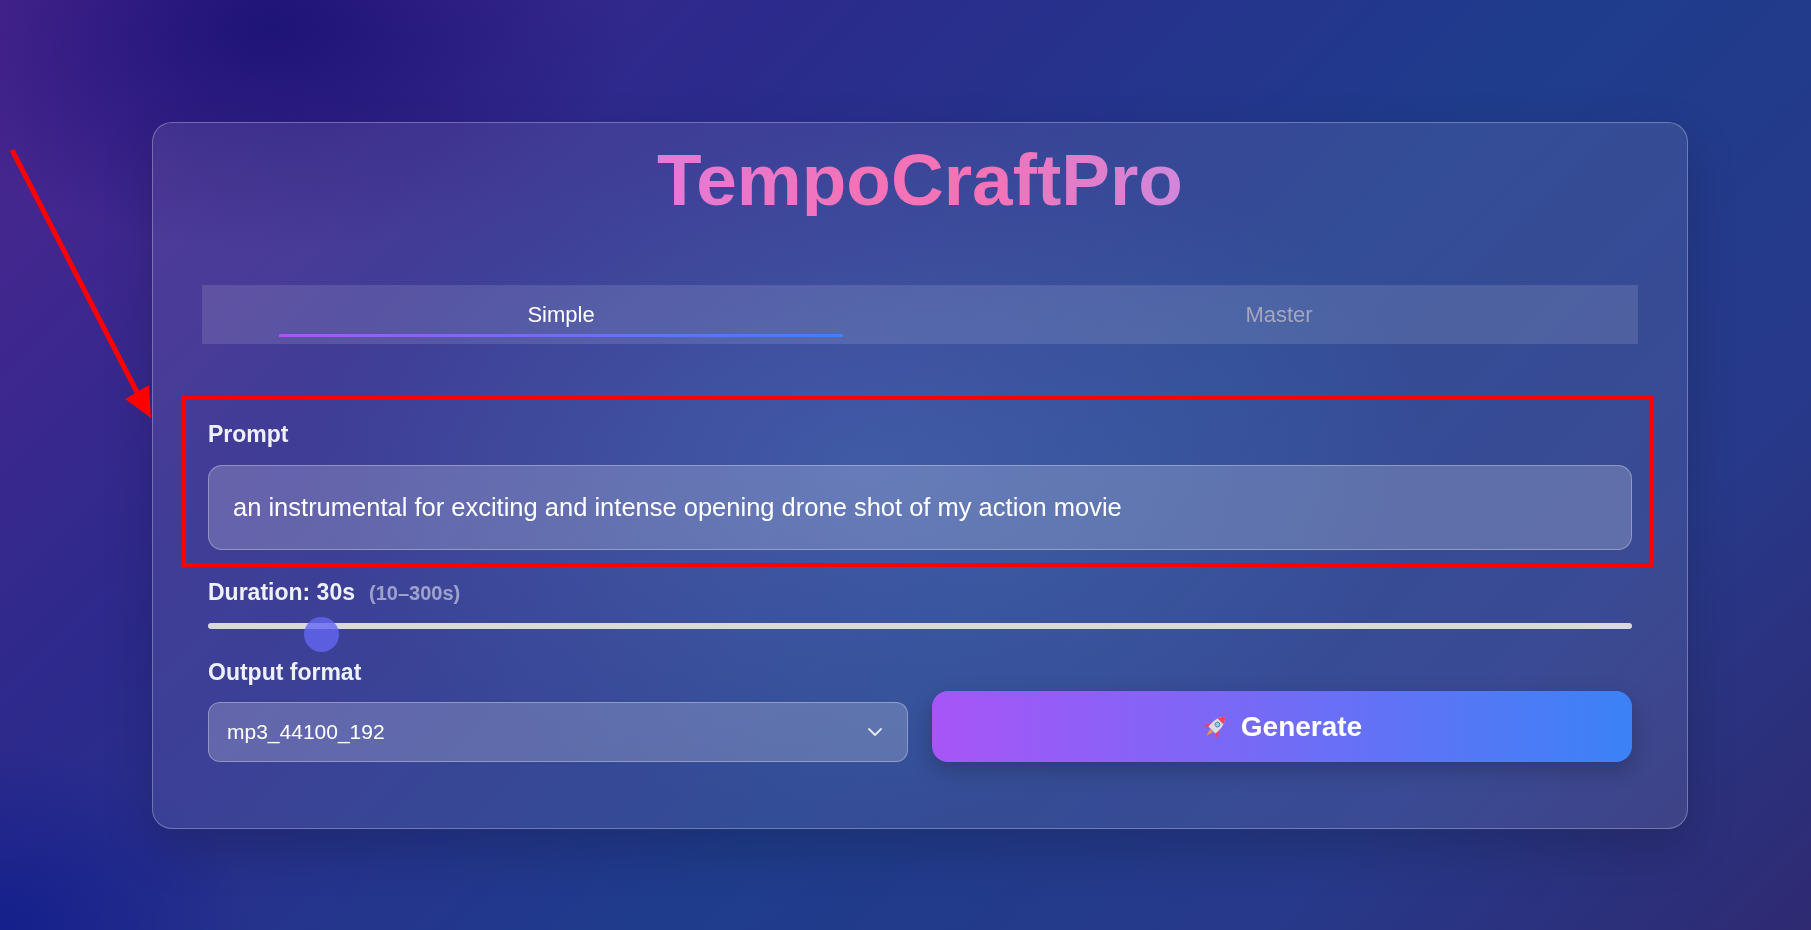 This screenshot has height=930, width=1811. I want to click on prompt-label: Prompt, so click(248, 434).